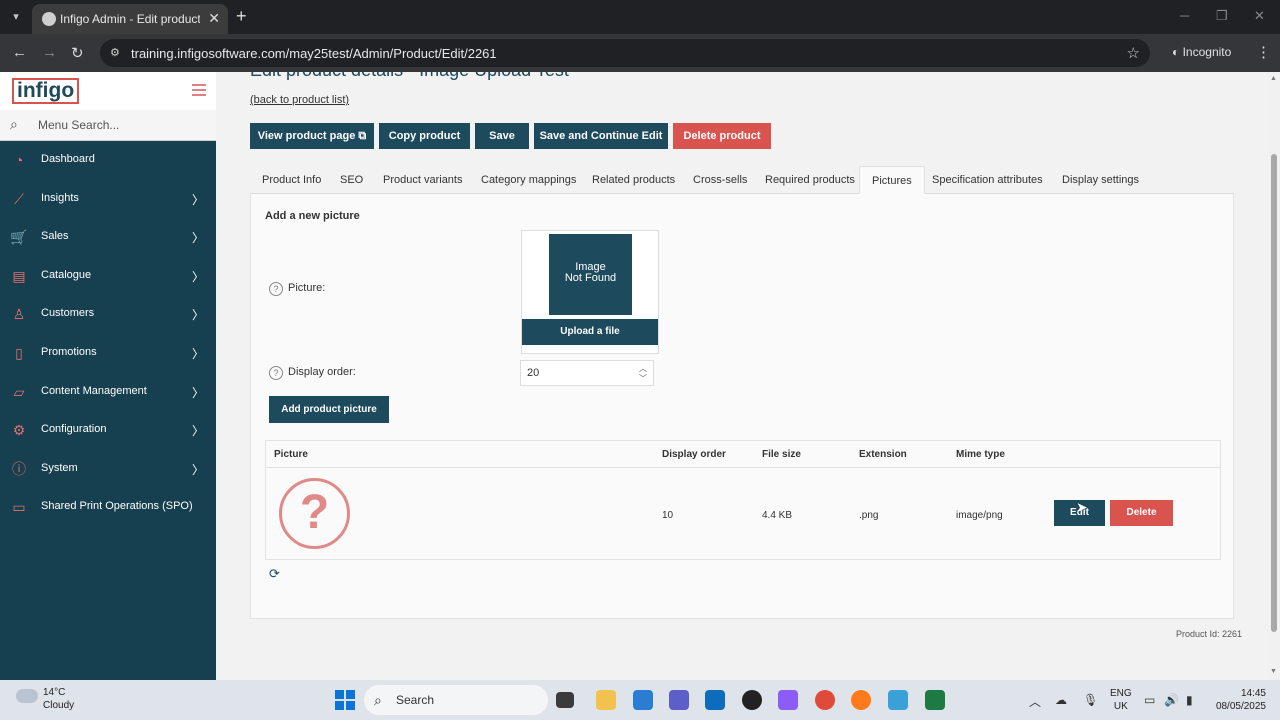  What do you see at coordinates (276, 373) in the screenshot?
I see `display-order-help-icon: ?` at bounding box center [276, 373].